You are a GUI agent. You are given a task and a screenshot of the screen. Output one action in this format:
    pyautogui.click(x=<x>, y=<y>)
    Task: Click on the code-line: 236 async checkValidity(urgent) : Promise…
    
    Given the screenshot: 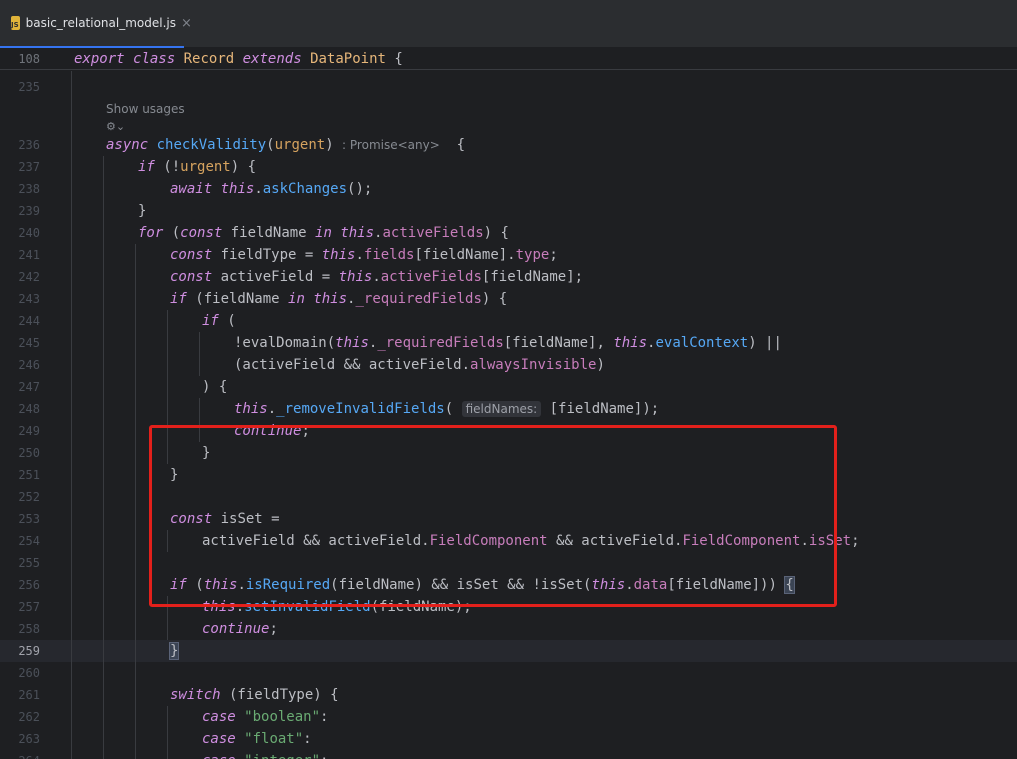 What is the action you would take?
    pyautogui.click(x=508, y=145)
    